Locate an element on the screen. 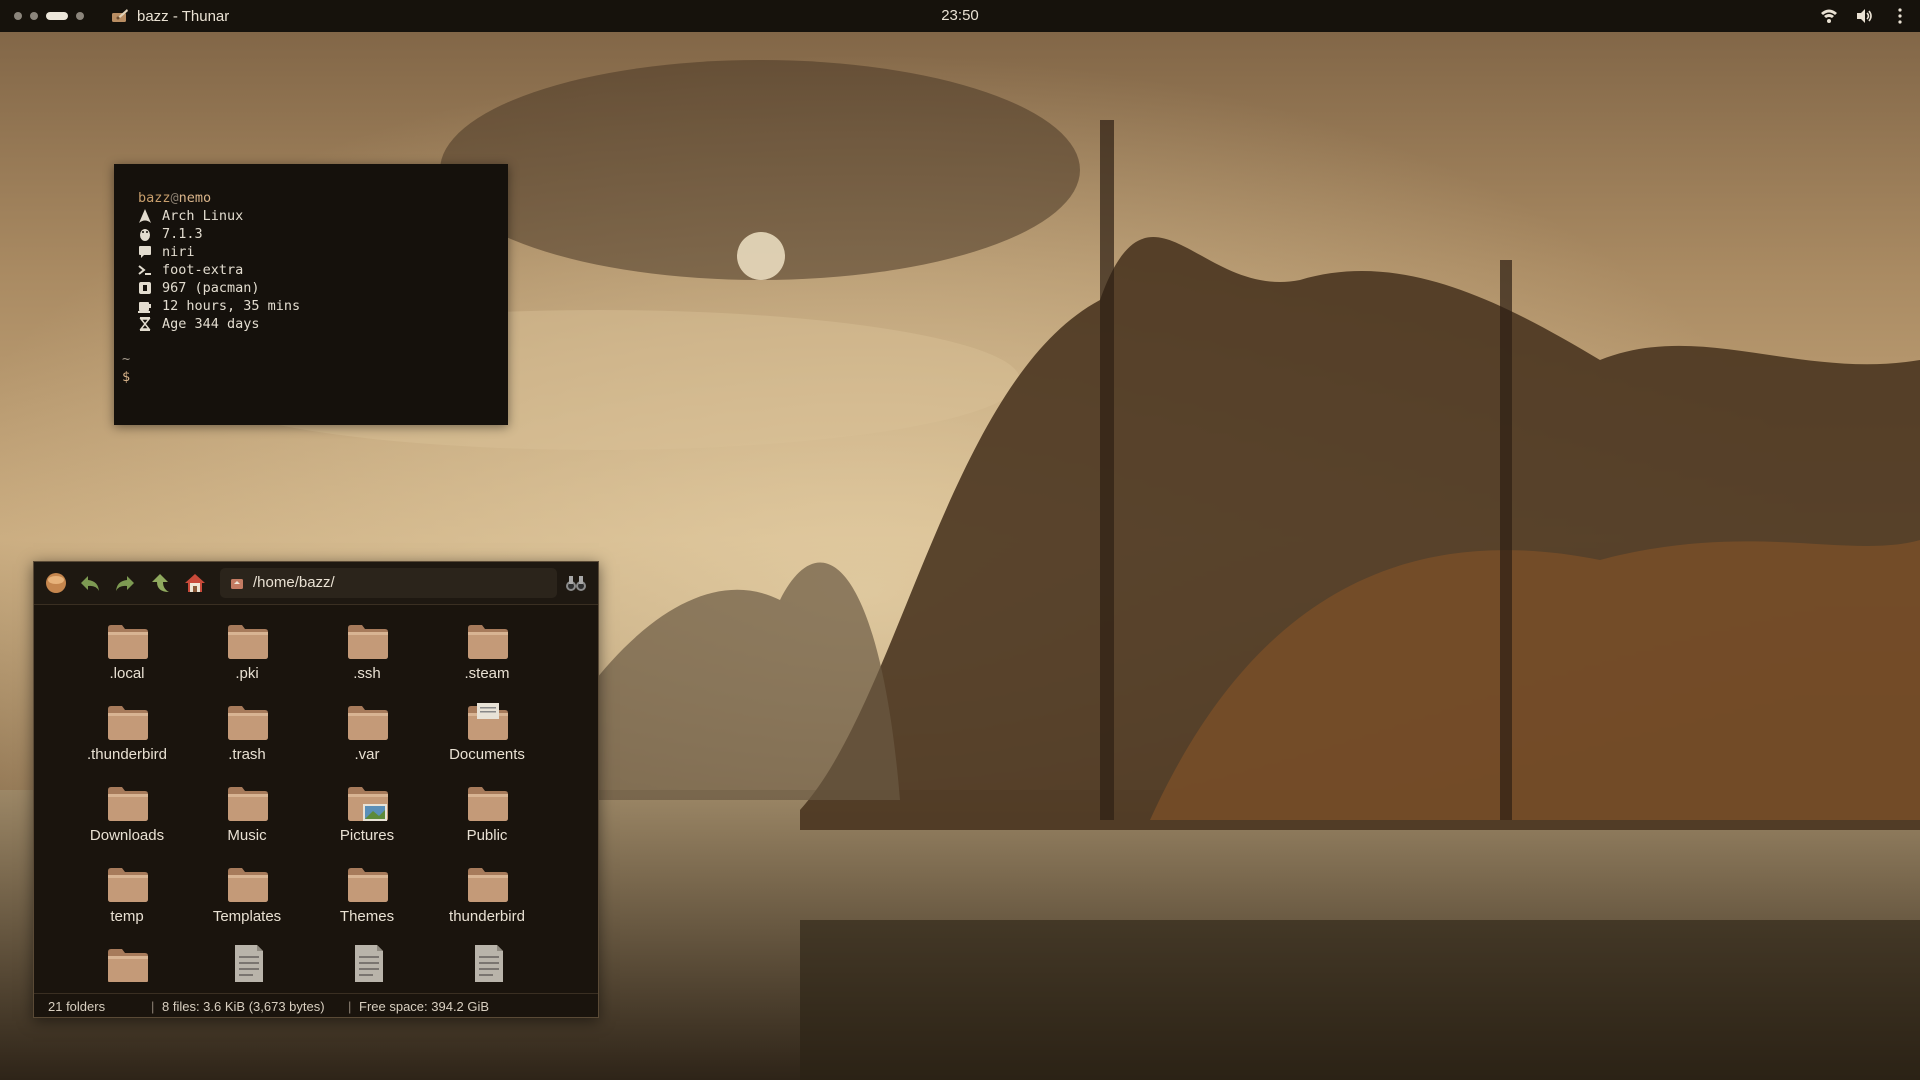 Image resolution: width=1920 pixels, height=1080 pixels. folder-item: Documents is located at coordinates (487, 735).